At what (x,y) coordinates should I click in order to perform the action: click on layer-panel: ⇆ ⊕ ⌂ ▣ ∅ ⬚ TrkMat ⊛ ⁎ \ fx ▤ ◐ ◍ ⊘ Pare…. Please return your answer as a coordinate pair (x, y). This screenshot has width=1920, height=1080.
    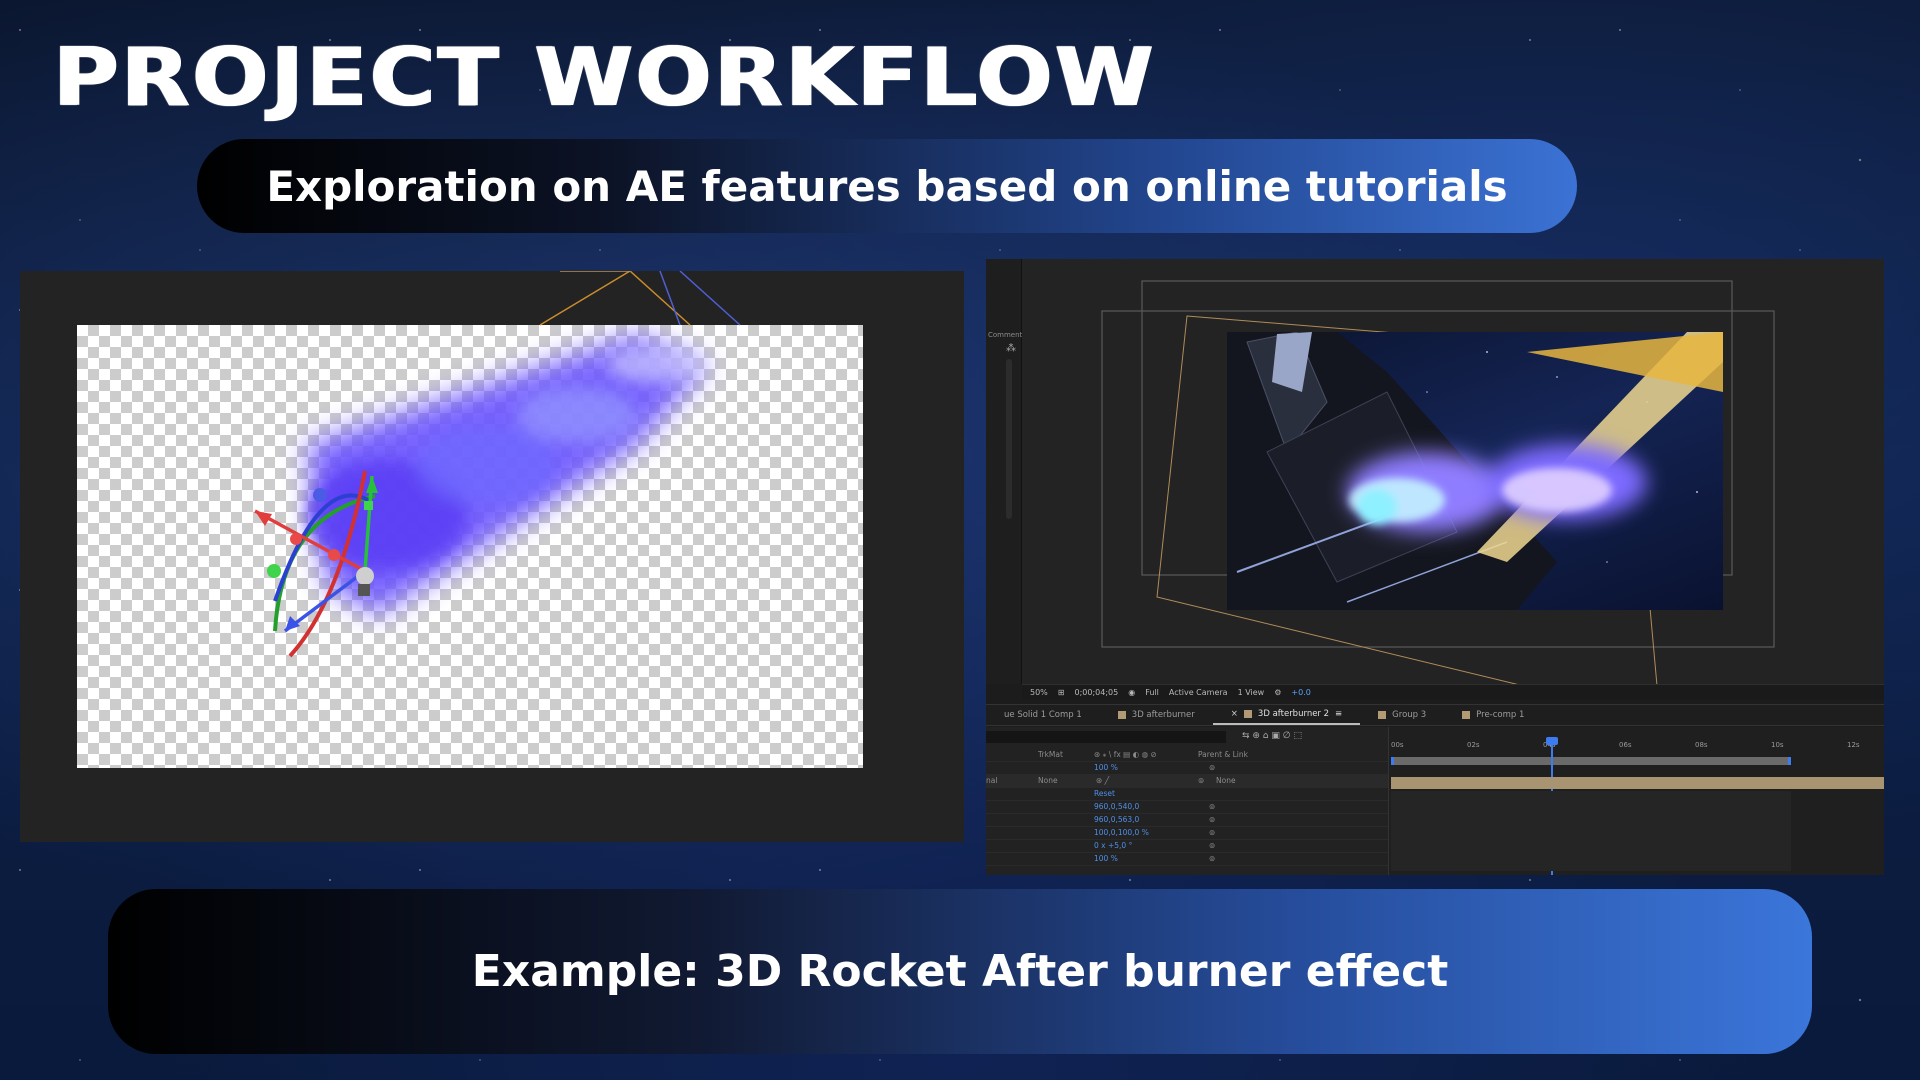
    Looking at the image, I should click on (1187, 801).